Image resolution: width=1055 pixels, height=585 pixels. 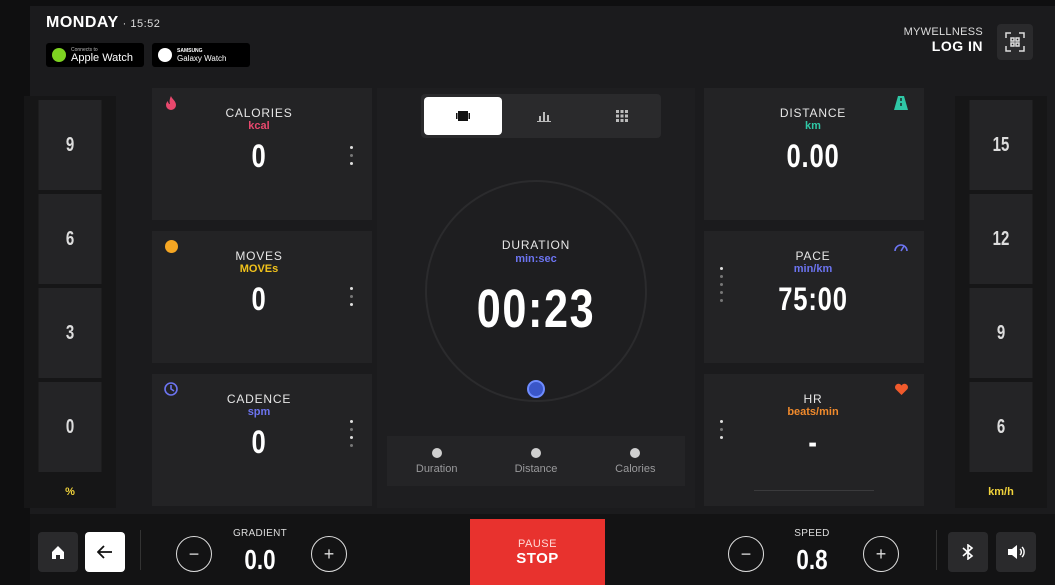 I want to click on mywellness-label: MYWELLNESS, so click(x=943, y=32).